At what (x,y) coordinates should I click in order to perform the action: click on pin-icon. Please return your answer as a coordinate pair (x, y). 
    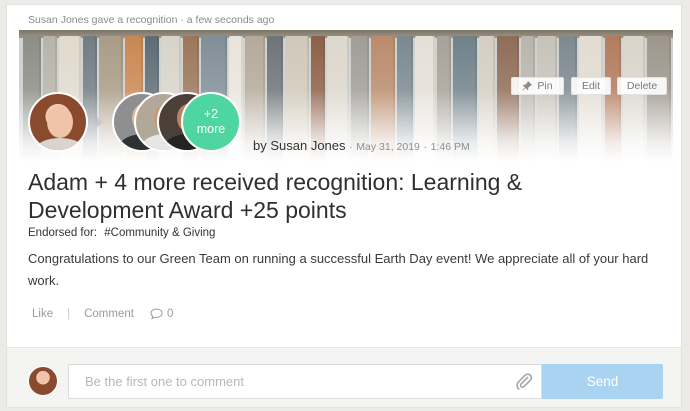
    Looking at the image, I should click on (527, 86).